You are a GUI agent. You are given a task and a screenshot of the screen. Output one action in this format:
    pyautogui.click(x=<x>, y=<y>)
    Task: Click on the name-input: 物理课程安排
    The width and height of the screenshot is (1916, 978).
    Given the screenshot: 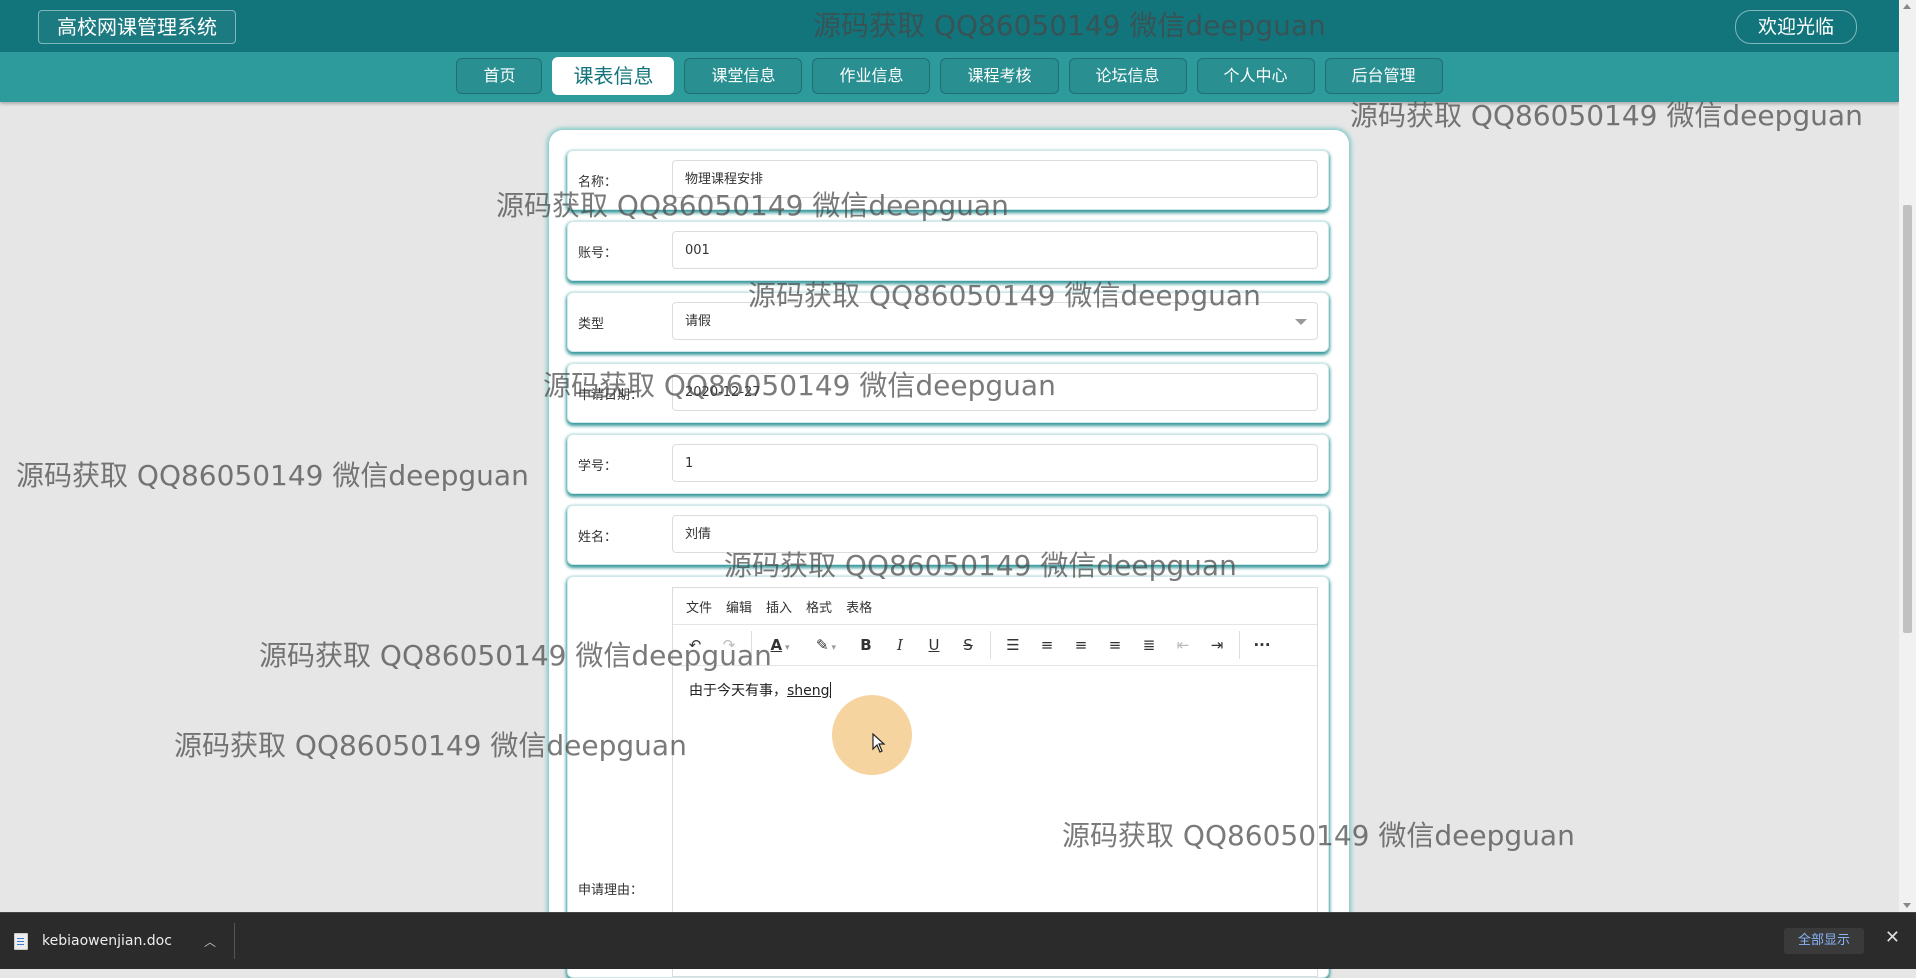 What is the action you would take?
    pyautogui.click(x=995, y=179)
    